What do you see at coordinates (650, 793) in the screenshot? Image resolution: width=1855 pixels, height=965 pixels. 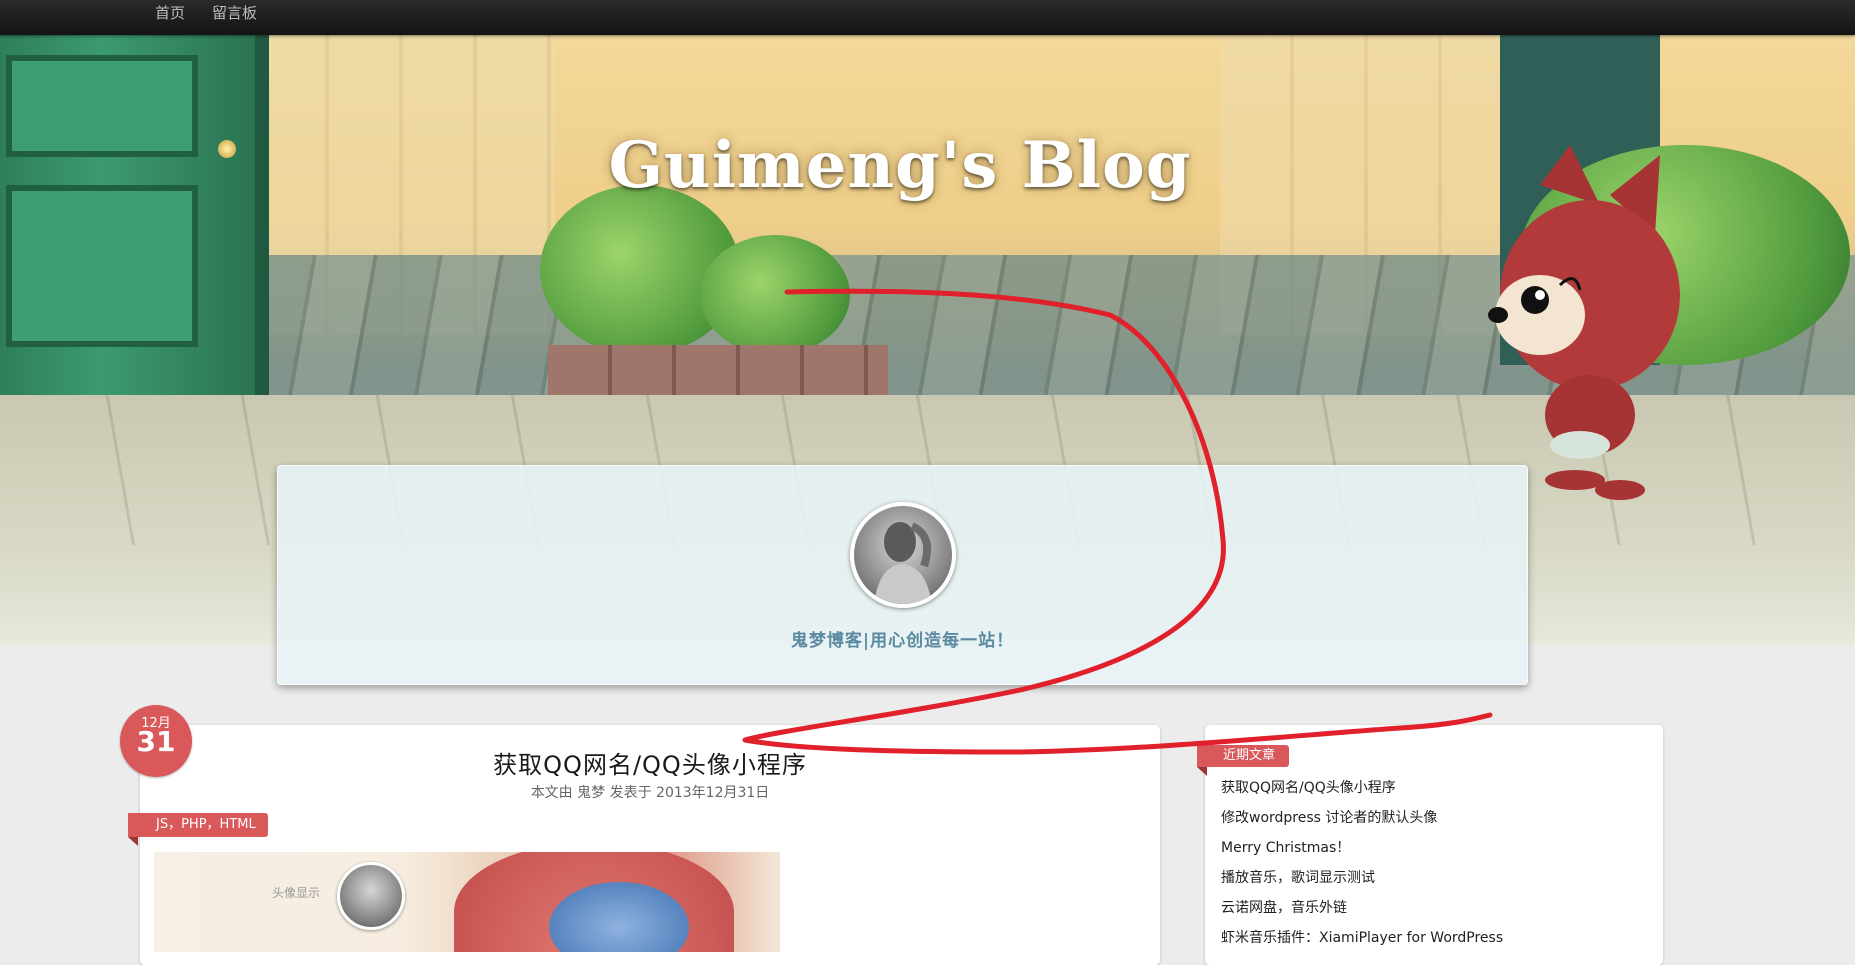 I see `post-meta: 本文由 鬼梦 发表于 2013年12月31日` at bounding box center [650, 793].